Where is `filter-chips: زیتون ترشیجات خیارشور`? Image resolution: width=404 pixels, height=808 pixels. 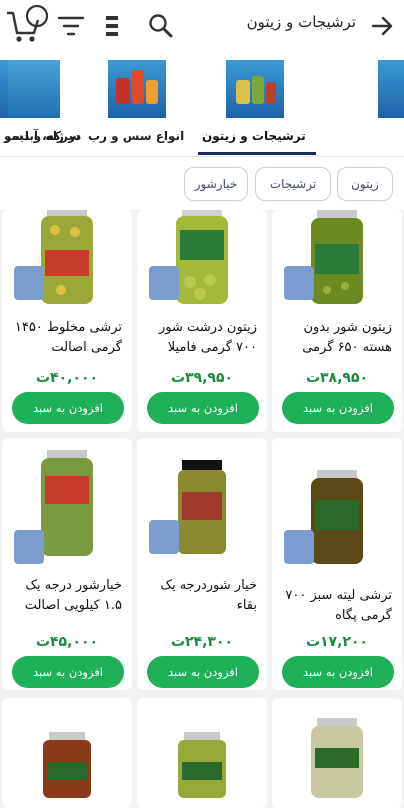
filter-chips: زیتون ترشیجات خیارشور is located at coordinates (202, 183).